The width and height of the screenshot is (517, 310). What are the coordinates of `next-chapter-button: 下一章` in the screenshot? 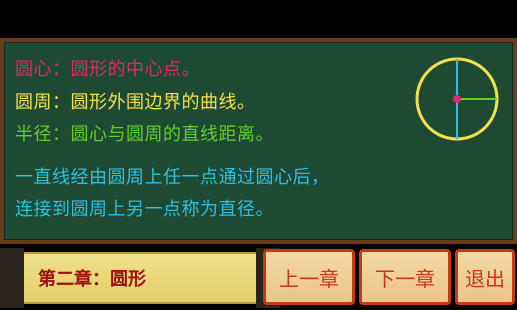 It's located at (405, 277).